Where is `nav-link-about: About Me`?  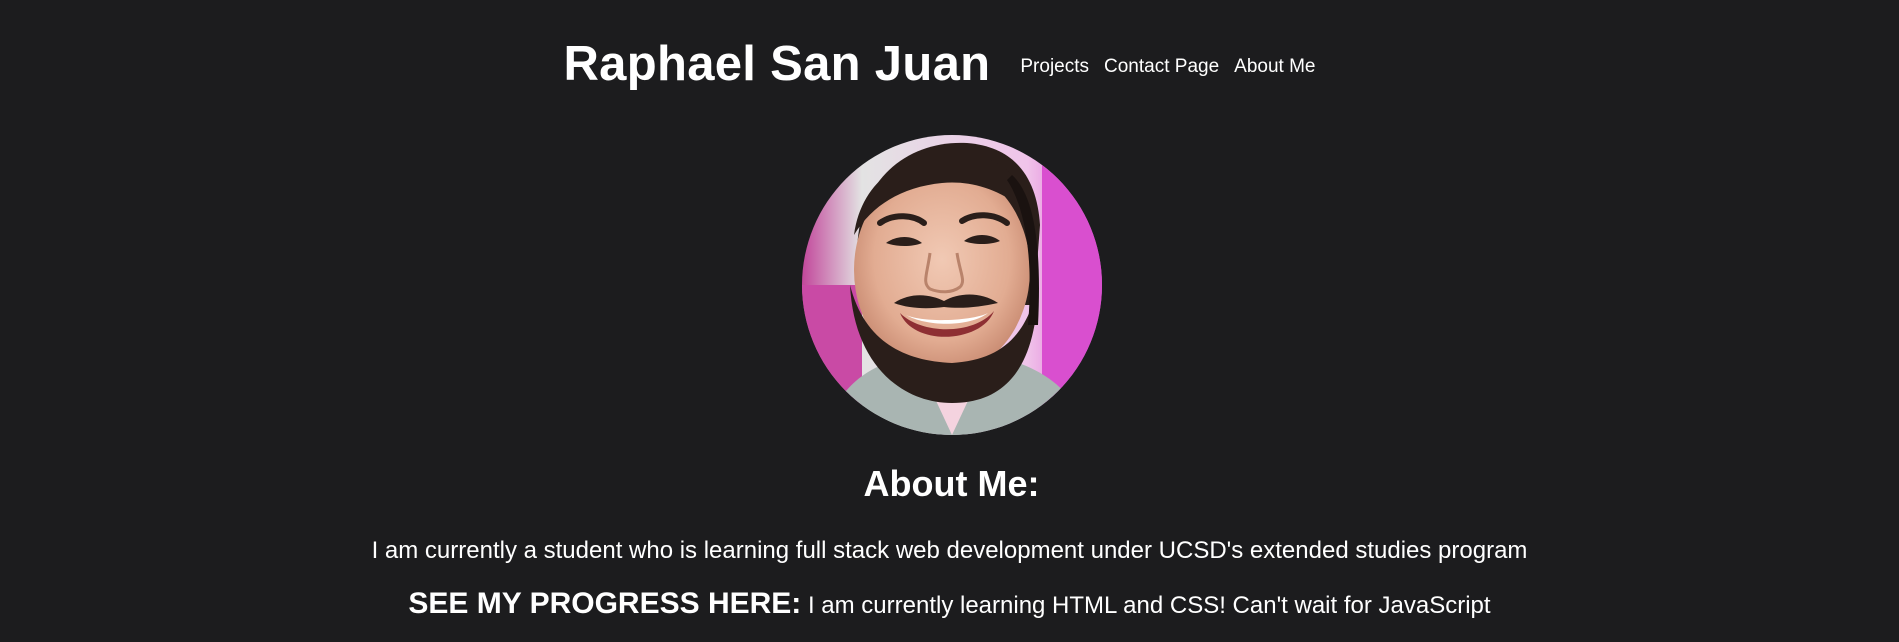 nav-link-about: About Me is located at coordinates (1274, 67).